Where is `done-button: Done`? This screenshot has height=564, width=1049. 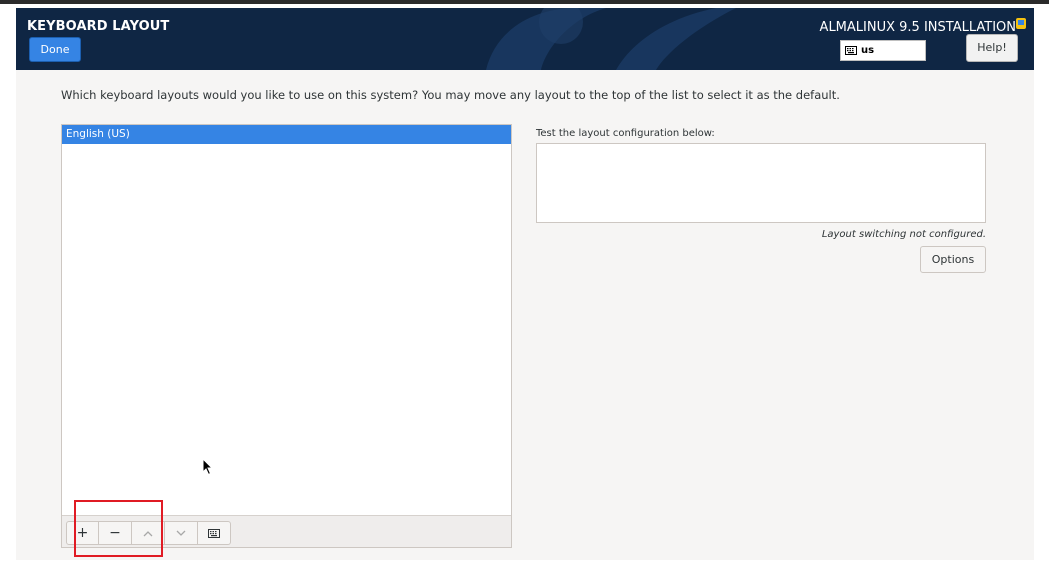
done-button: Done is located at coordinates (55, 49).